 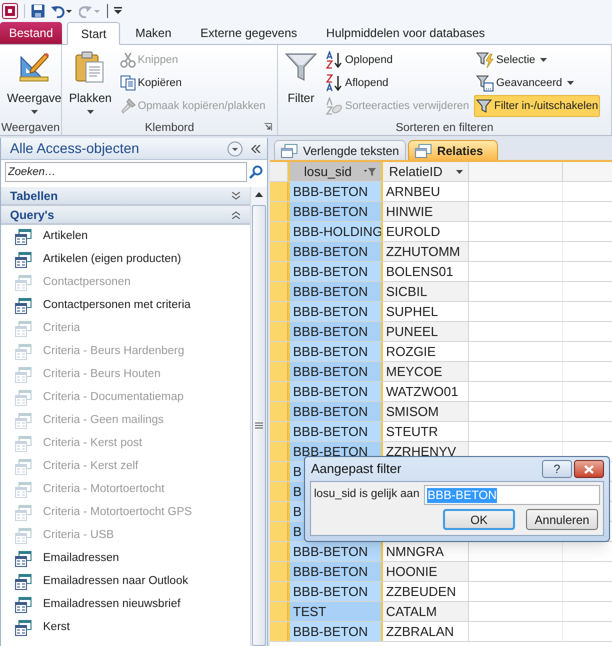 What do you see at coordinates (125, 259) in the screenshot?
I see `query-item: Artikelen (eigen producten)` at bounding box center [125, 259].